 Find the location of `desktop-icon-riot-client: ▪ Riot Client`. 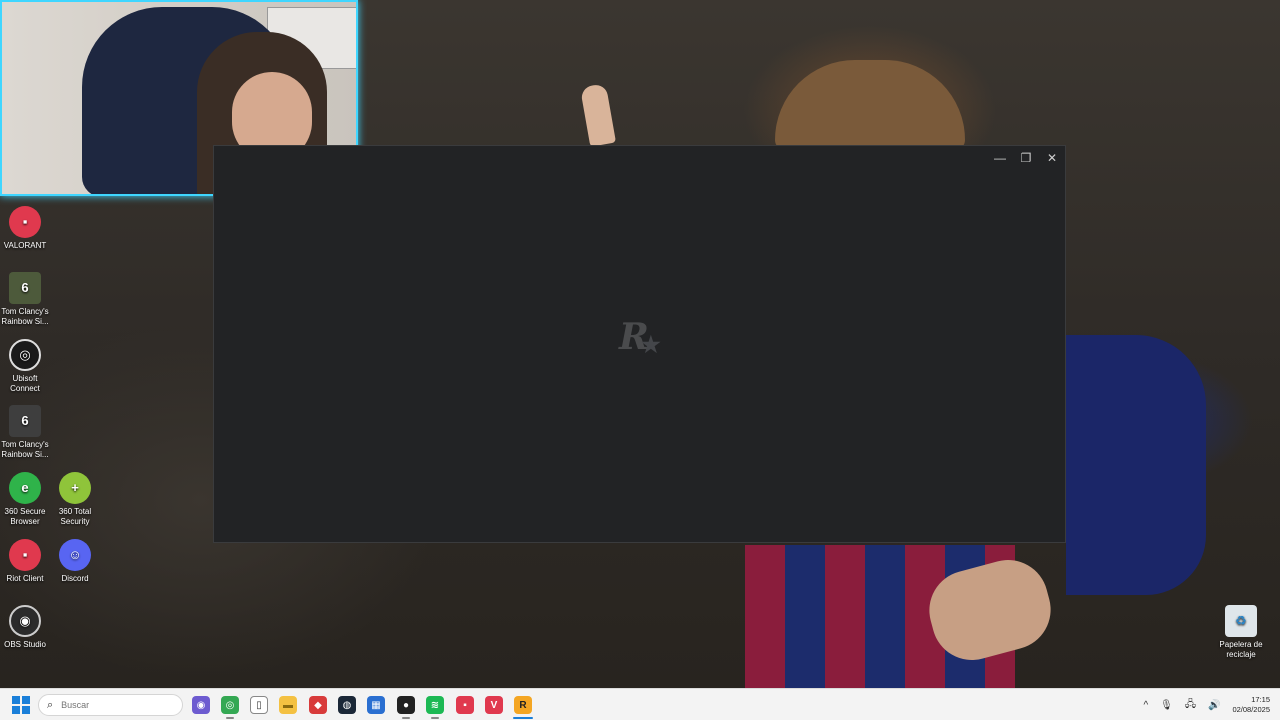

desktop-icon-riot-client: ▪ Riot Client is located at coordinates (25, 561).